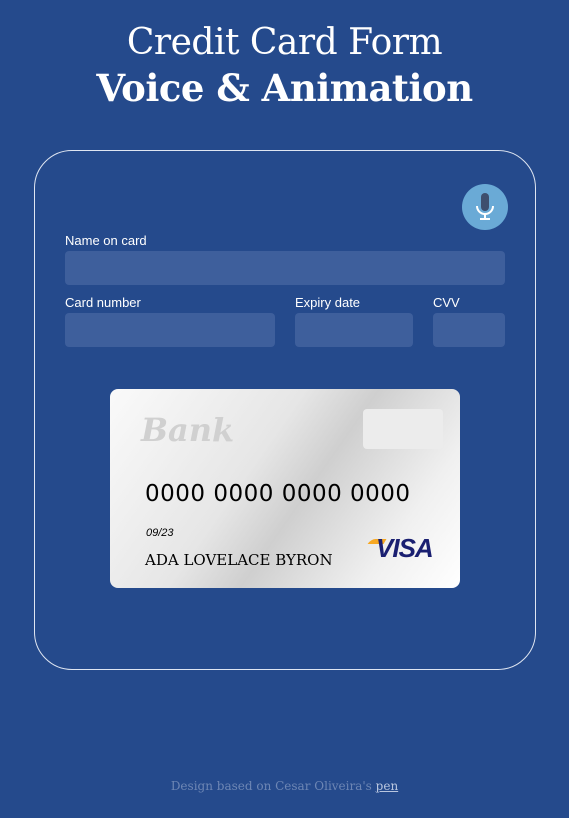  I want to click on card-expiry-display: 09/23, so click(160, 533).